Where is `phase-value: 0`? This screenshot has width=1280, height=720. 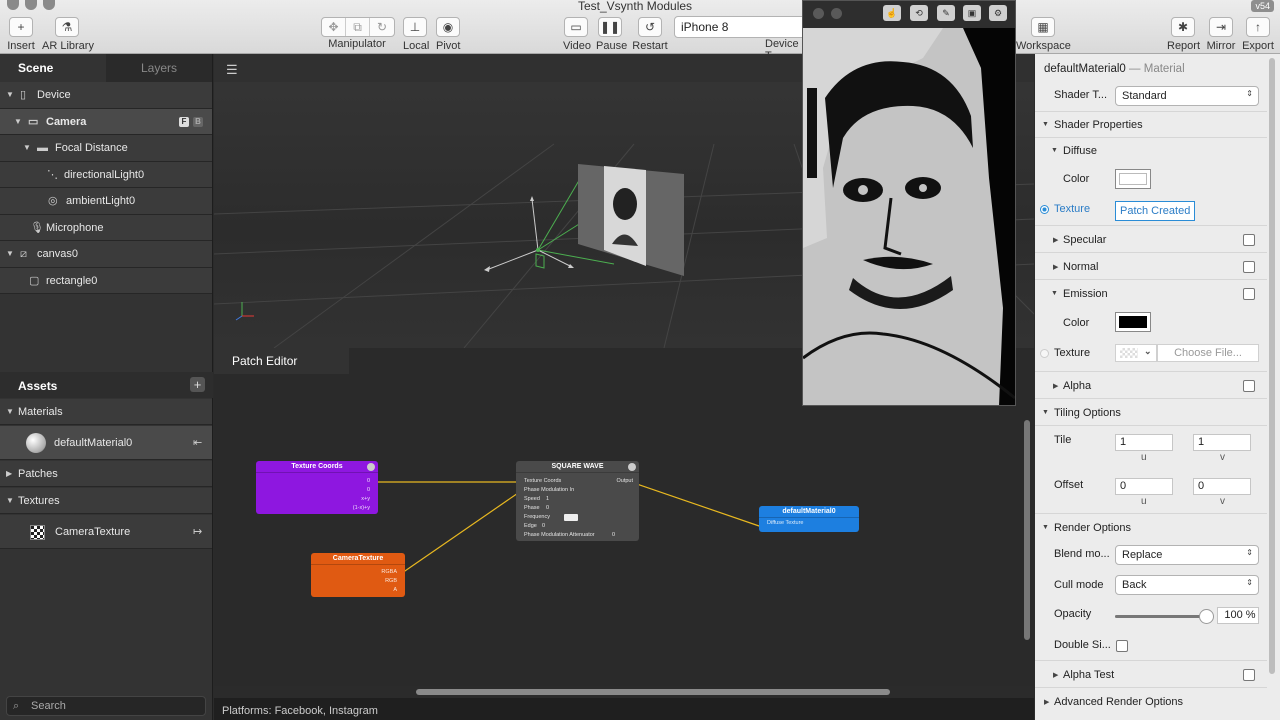
phase-value: 0 is located at coordinates (547, 508).